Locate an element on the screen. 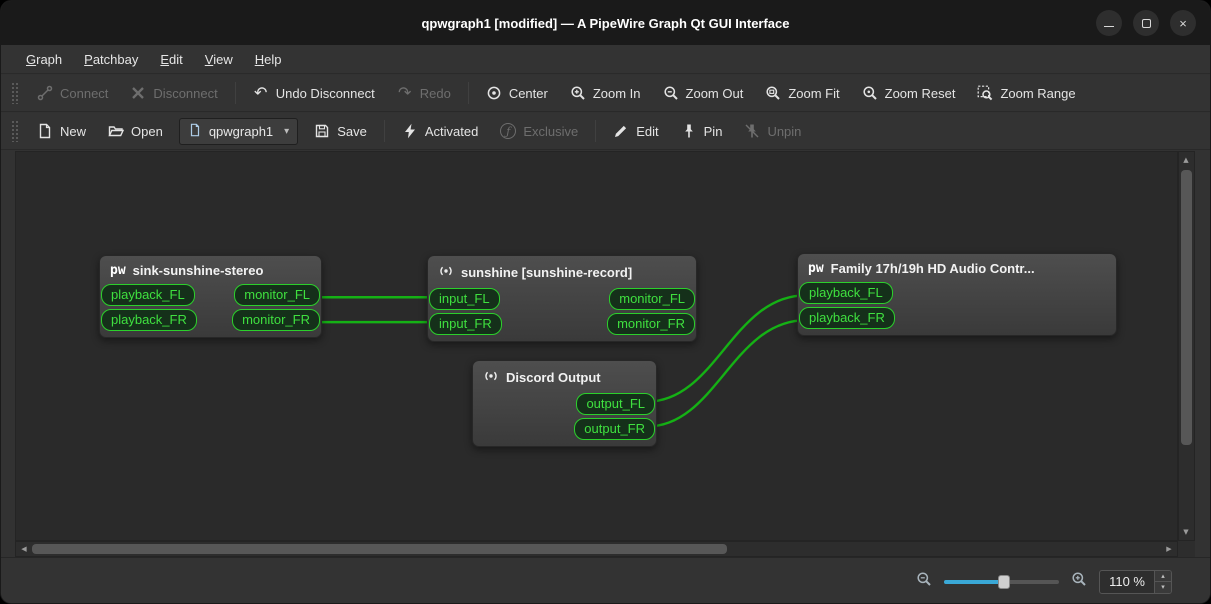  port-input_FL: input_FL is located at coordinates (464, 299).